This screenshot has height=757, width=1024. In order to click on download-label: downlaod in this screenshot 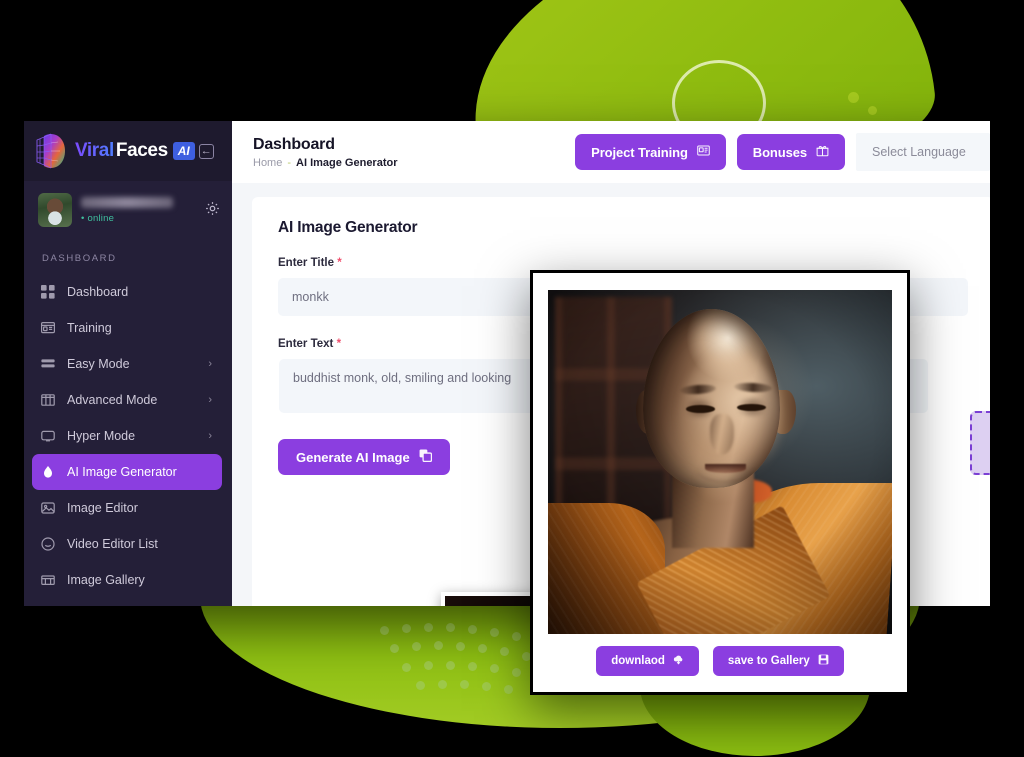, I will do `click(638, 661)`.